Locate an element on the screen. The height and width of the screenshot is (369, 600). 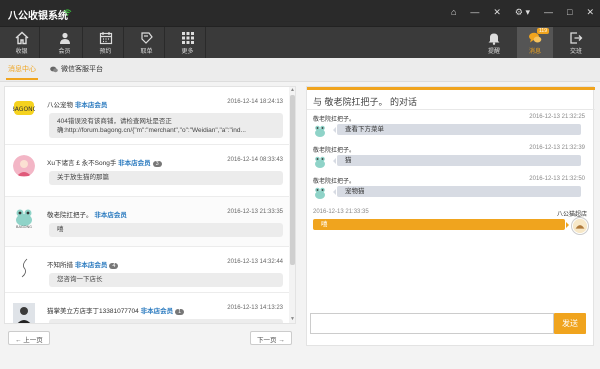
toolbar-shift-button: 交班 is located at coordinates (576, 43).